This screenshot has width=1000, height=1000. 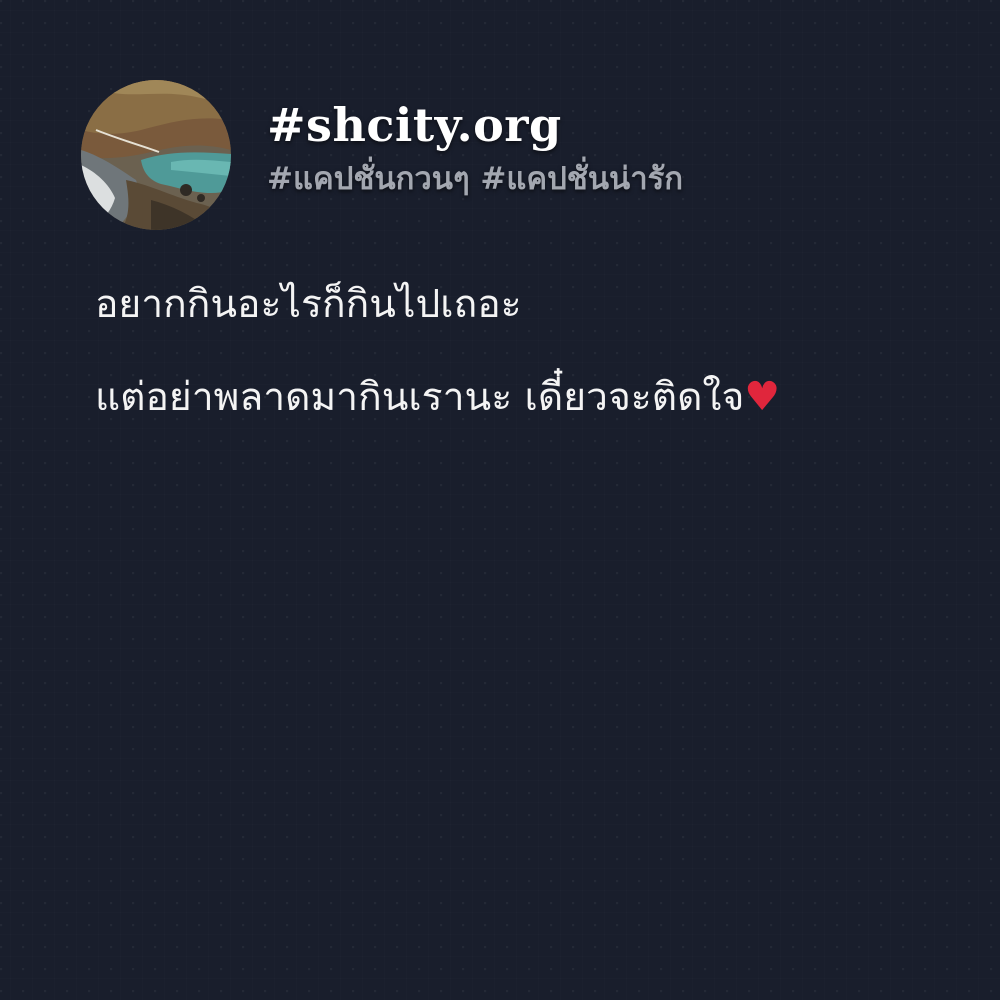 What do you see at coordinates (420, 397) in the screenshot?
I see `caption-line-2: แต่อย่าพลาดมากินเรานะ เดี๋ยวจะติดใจ` at bounding box center [420, 397].